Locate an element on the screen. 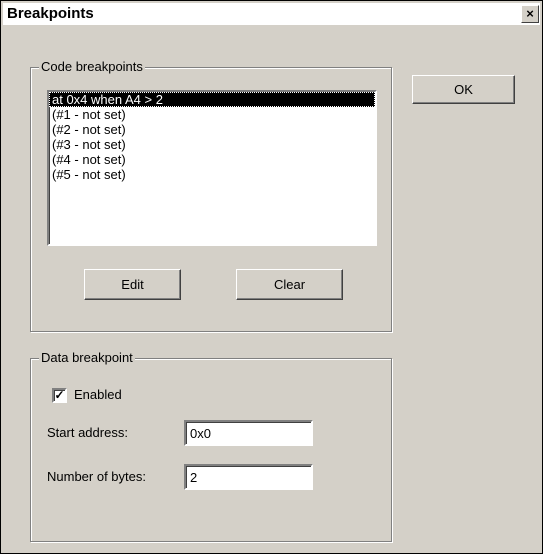 The image size is (543, 554). code-breakpoints-label: Code breakpoints is located at coordinates (92, 66).